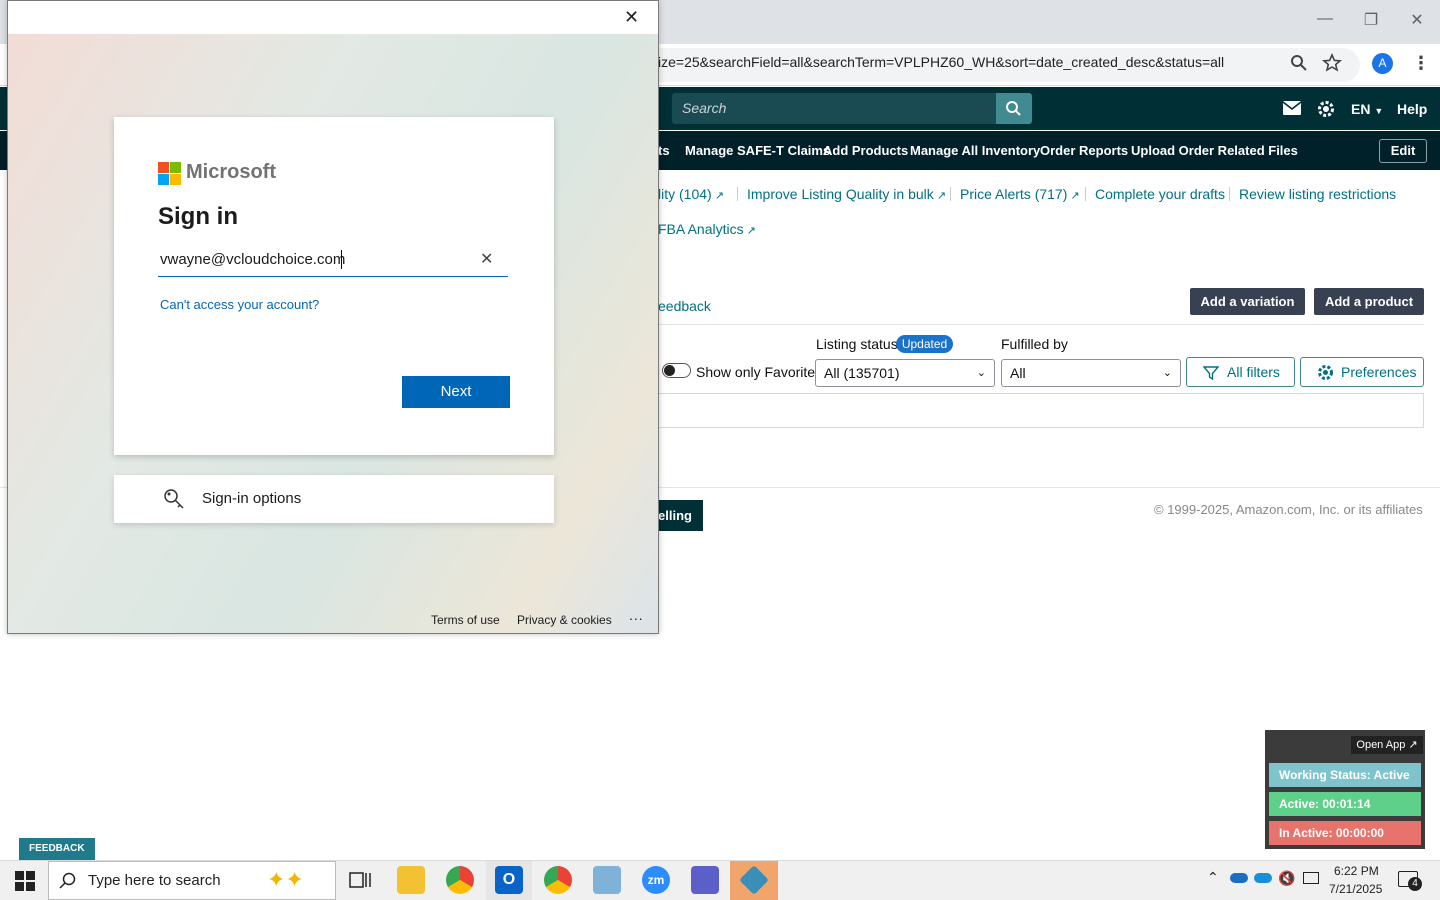 This screenshot has height=900, width=1440. Describe the element at coordinates (707, 229) in the screenshot. I see `fba-analytics-link: FBA Analytics ↗` at that location.